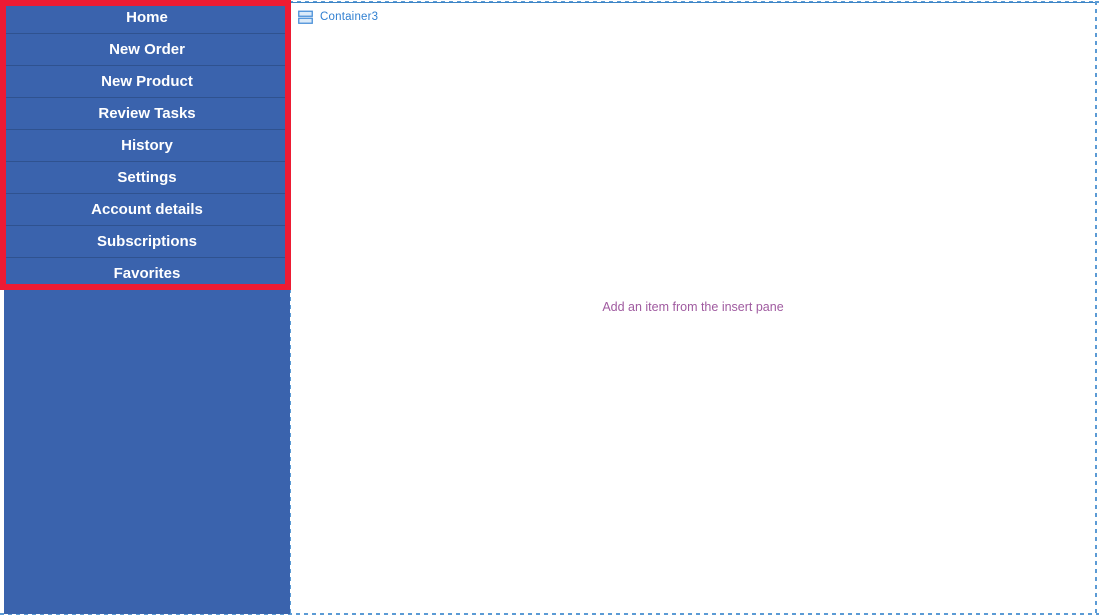 This screenshot has height=616, width=1099. I want to click on sidebar-item-home: Home, so click(147, 18).